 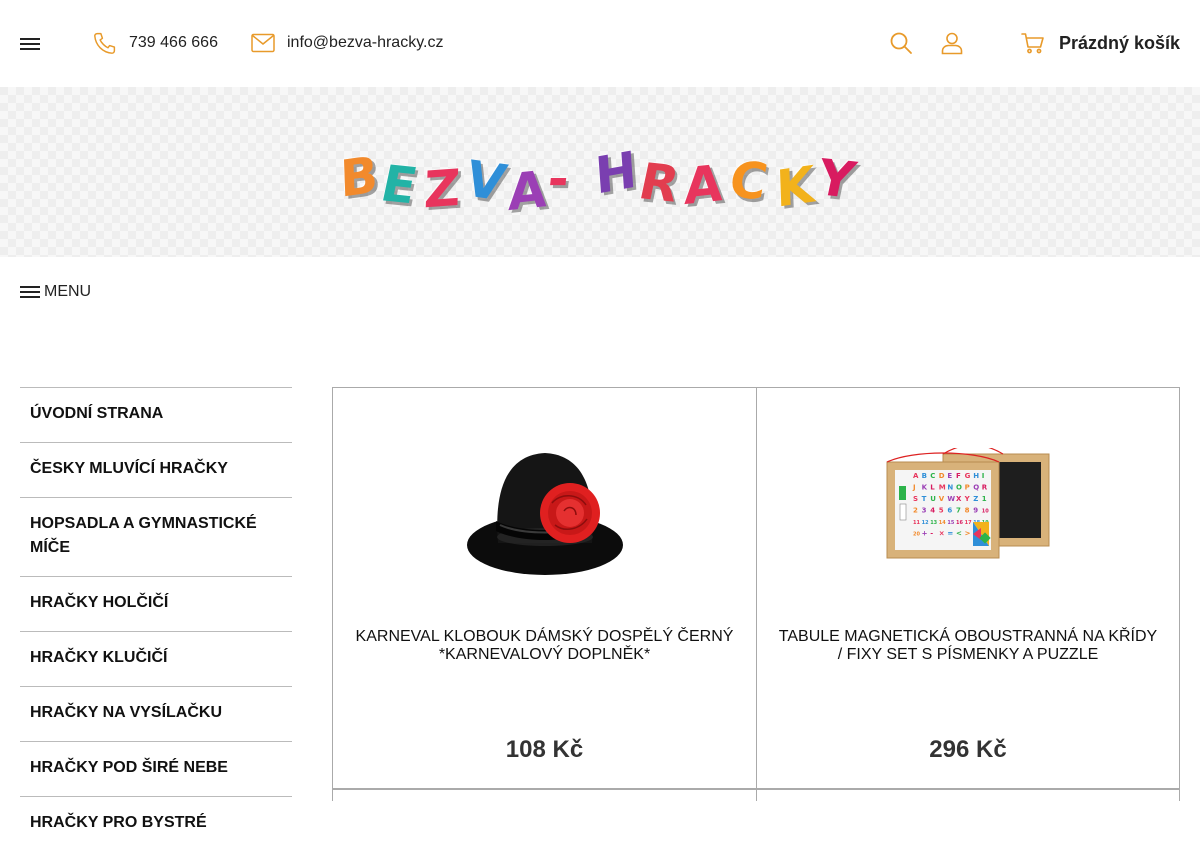 I want to click on board-letter: U, so click(x=933, y=499).